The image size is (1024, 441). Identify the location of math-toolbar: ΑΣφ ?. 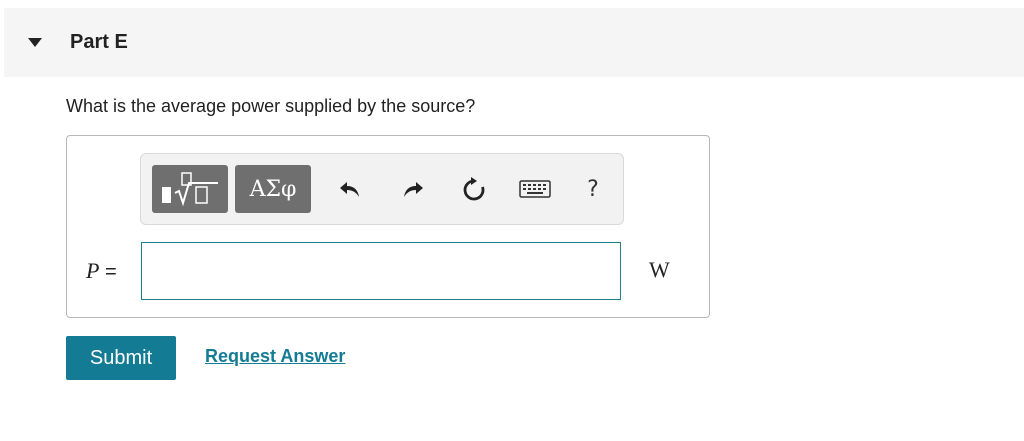
(382, 189).